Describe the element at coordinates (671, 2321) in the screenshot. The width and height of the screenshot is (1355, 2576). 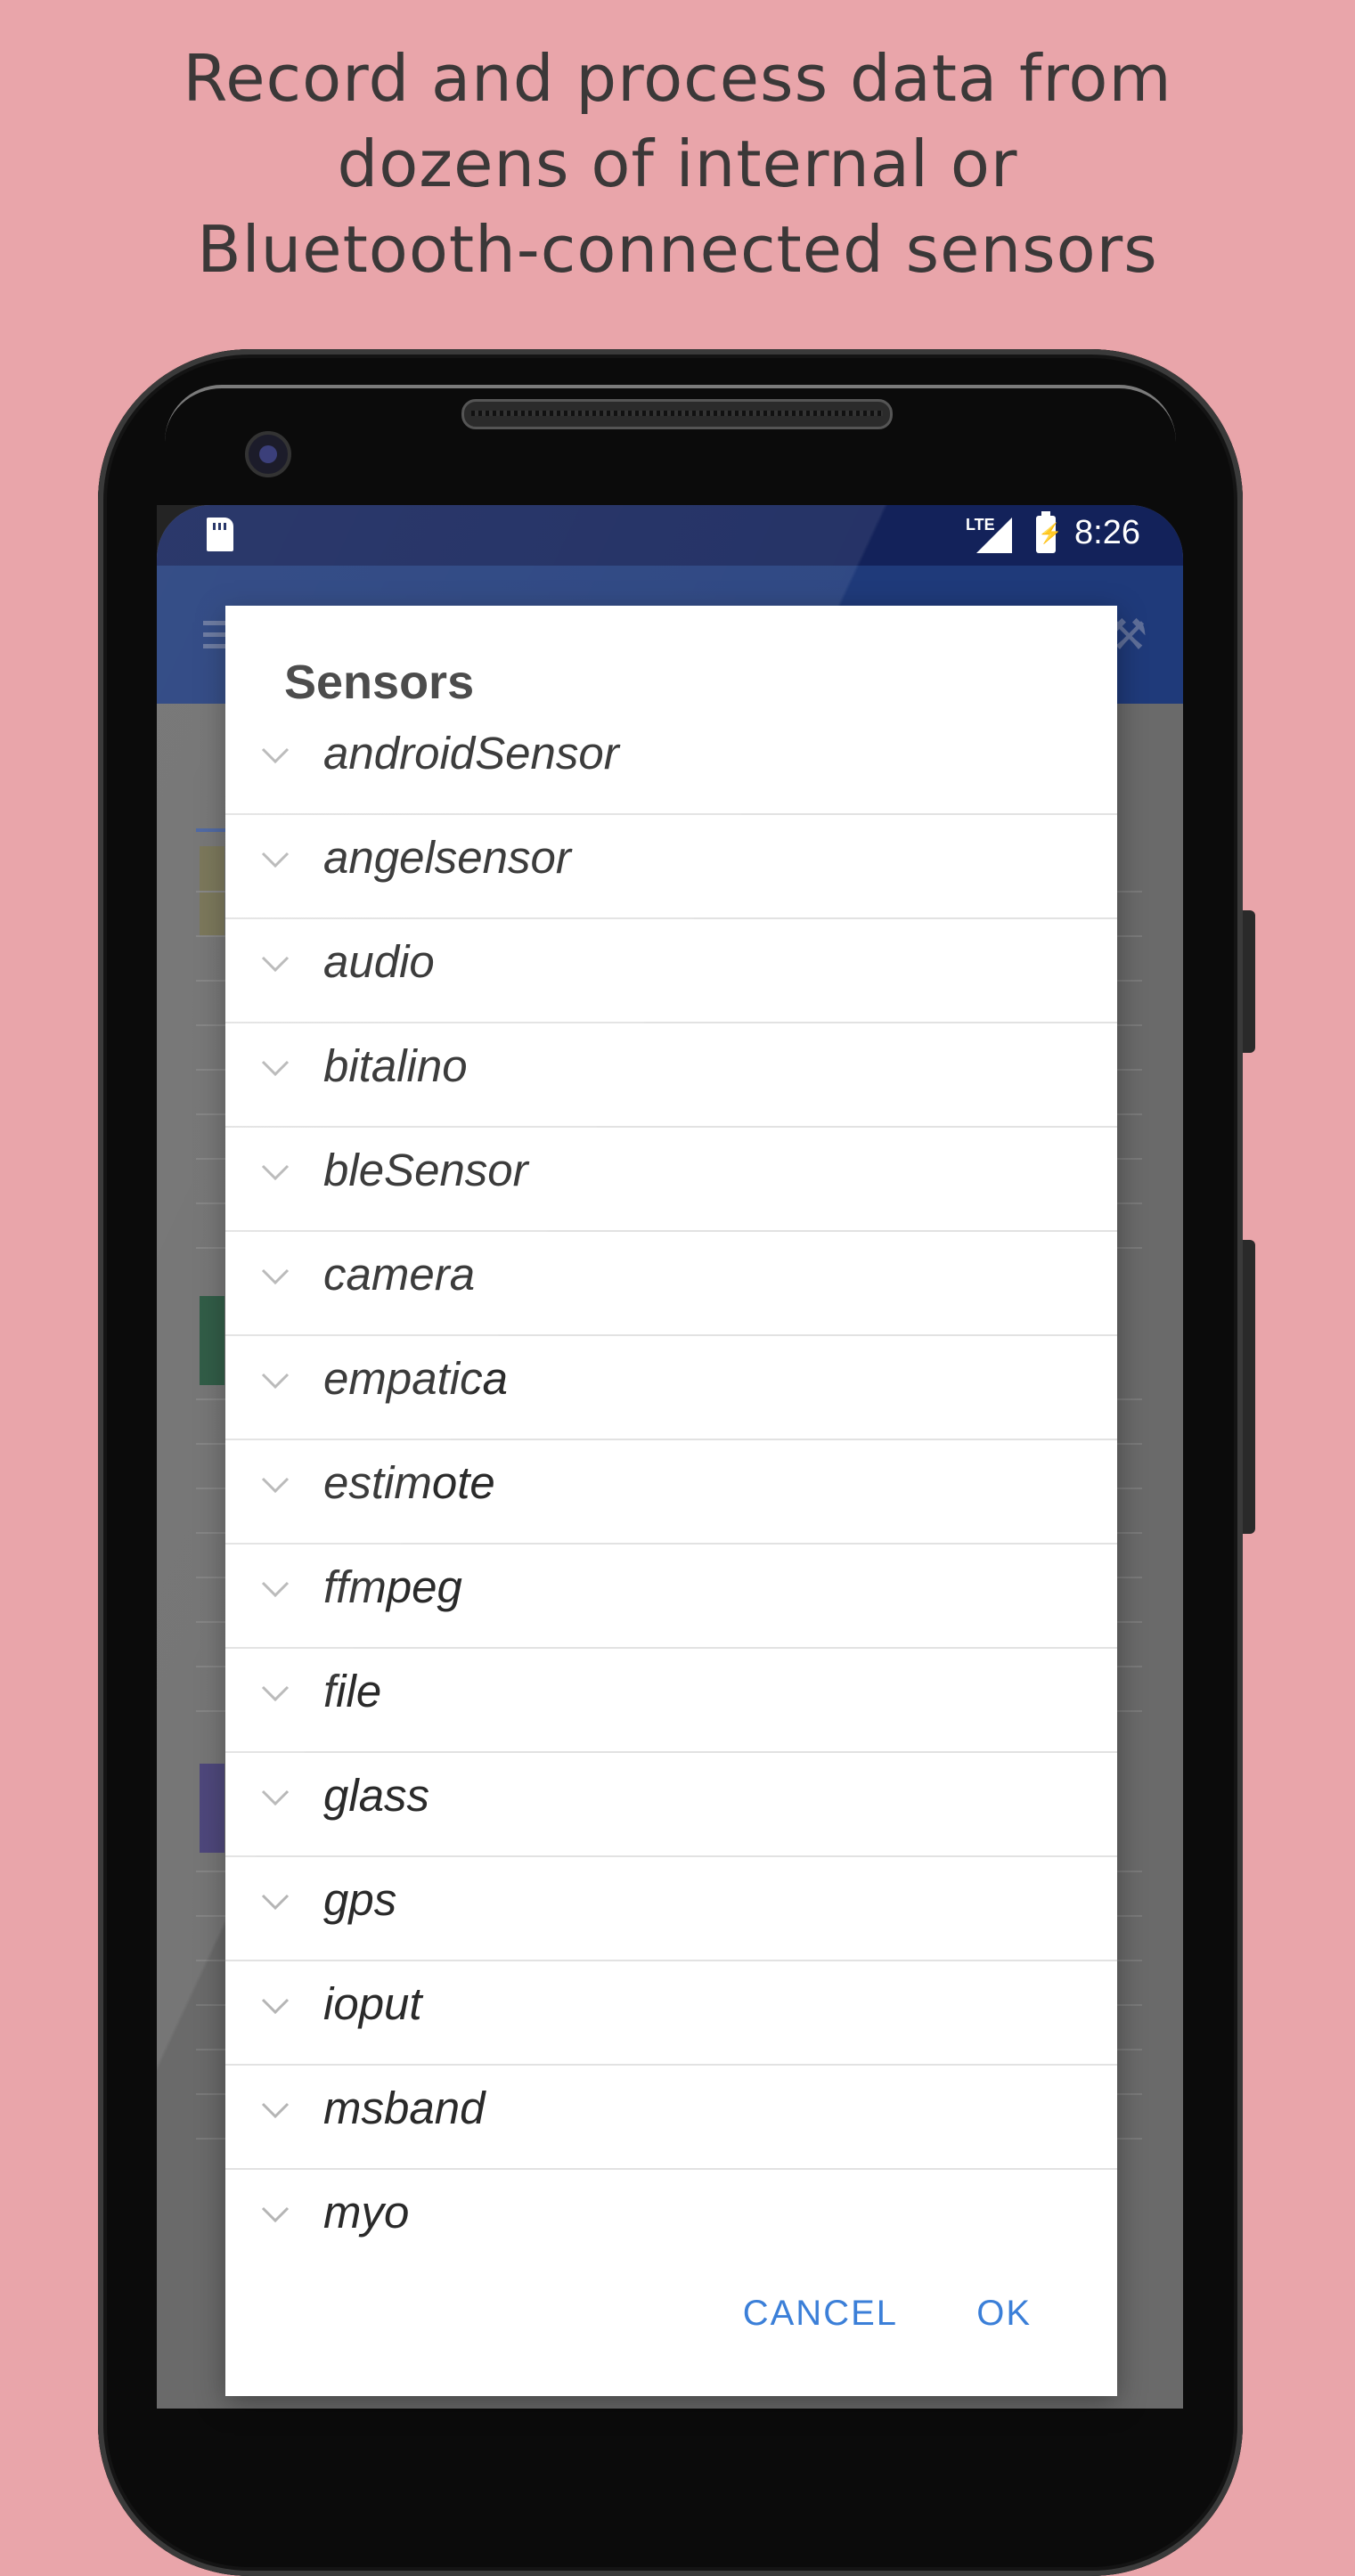
I see `dialog-actions: CANCEL OK` at that location.